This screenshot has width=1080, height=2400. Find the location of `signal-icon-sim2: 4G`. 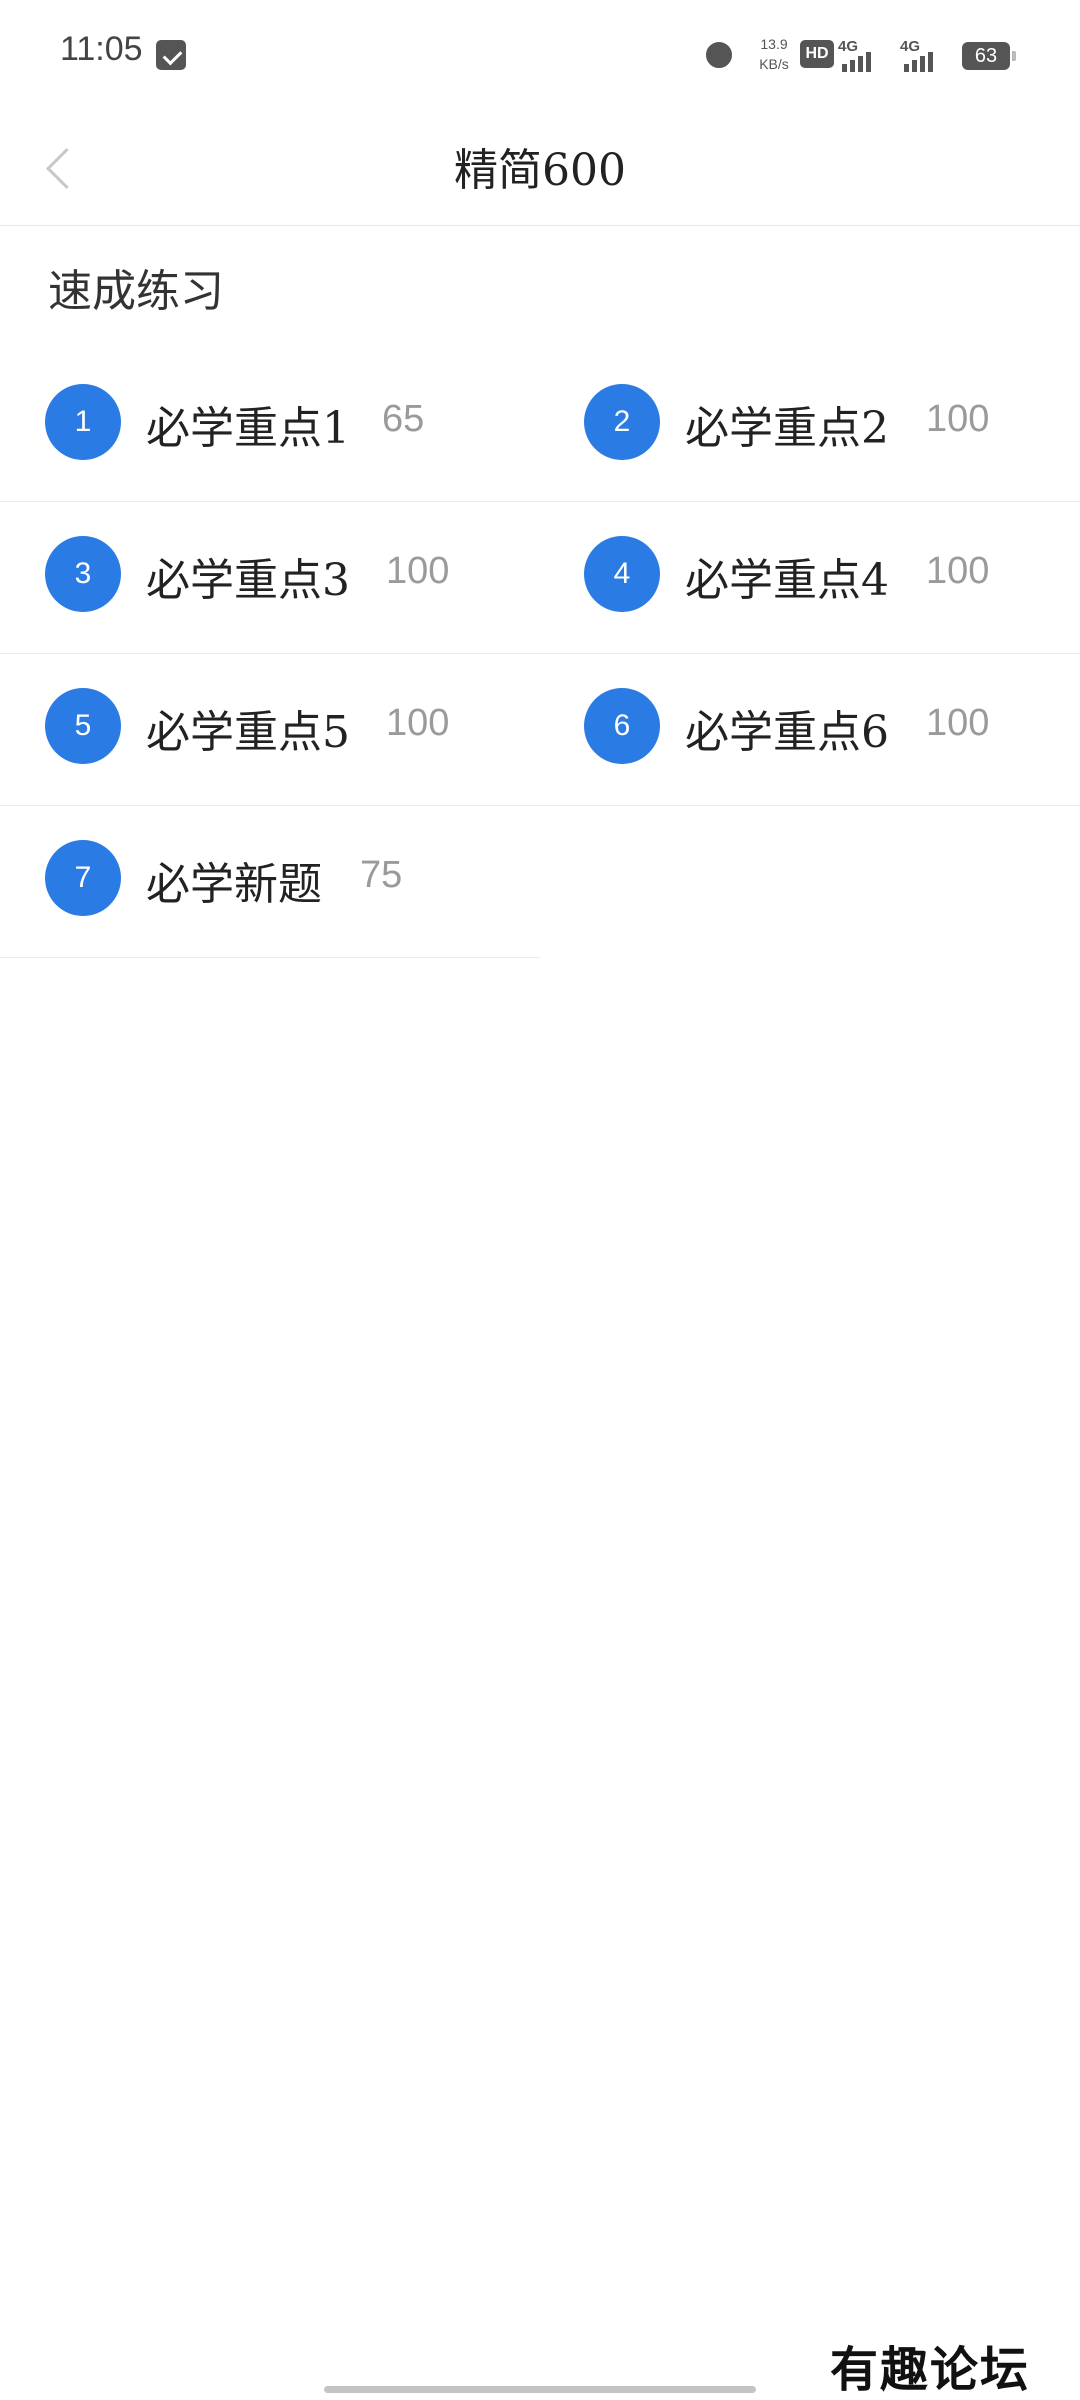

signal-icon-sim2: 4G is located at coordinates (925, 55).